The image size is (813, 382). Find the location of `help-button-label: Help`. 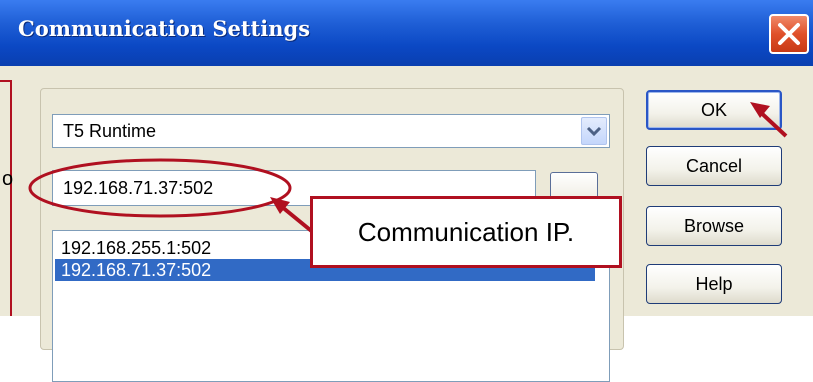

help-button-label: Help is located at coordinates (714, 284).